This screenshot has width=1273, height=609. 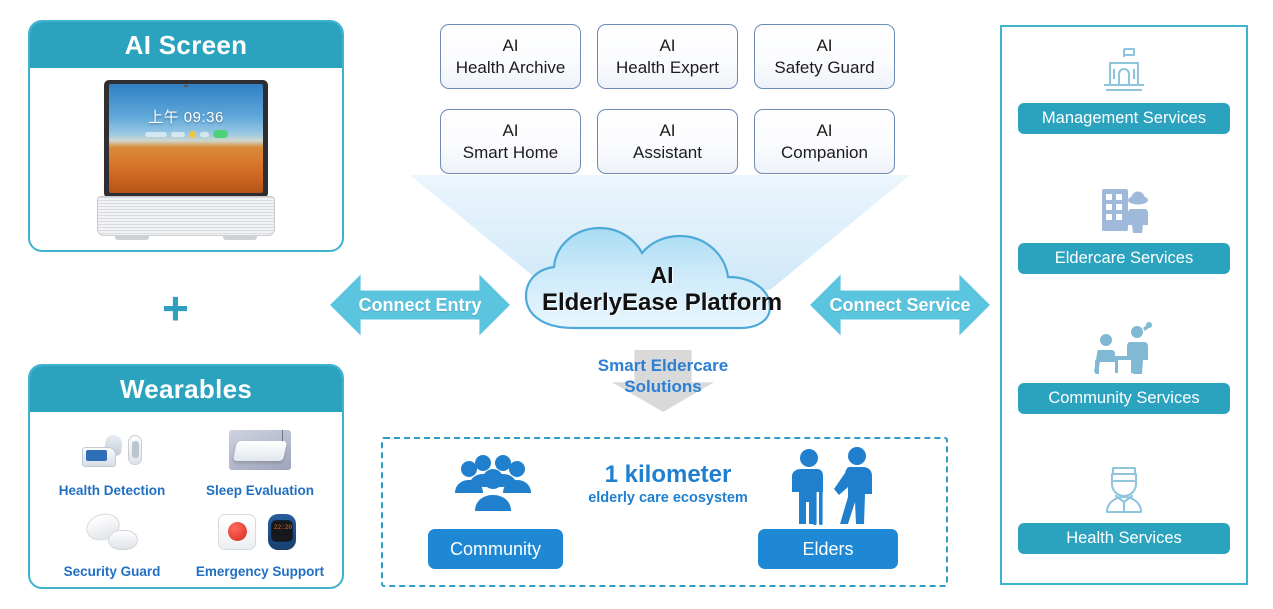 I want to click on security-guard-icons, so click(x=110, y=532).